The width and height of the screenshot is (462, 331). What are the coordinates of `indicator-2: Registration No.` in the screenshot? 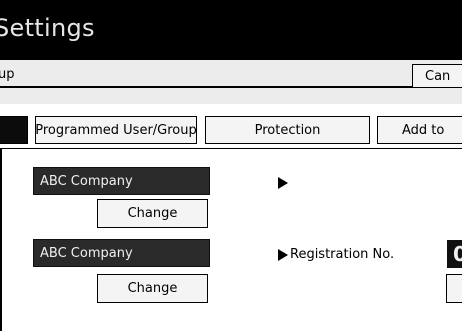 It's located at (336, 254).